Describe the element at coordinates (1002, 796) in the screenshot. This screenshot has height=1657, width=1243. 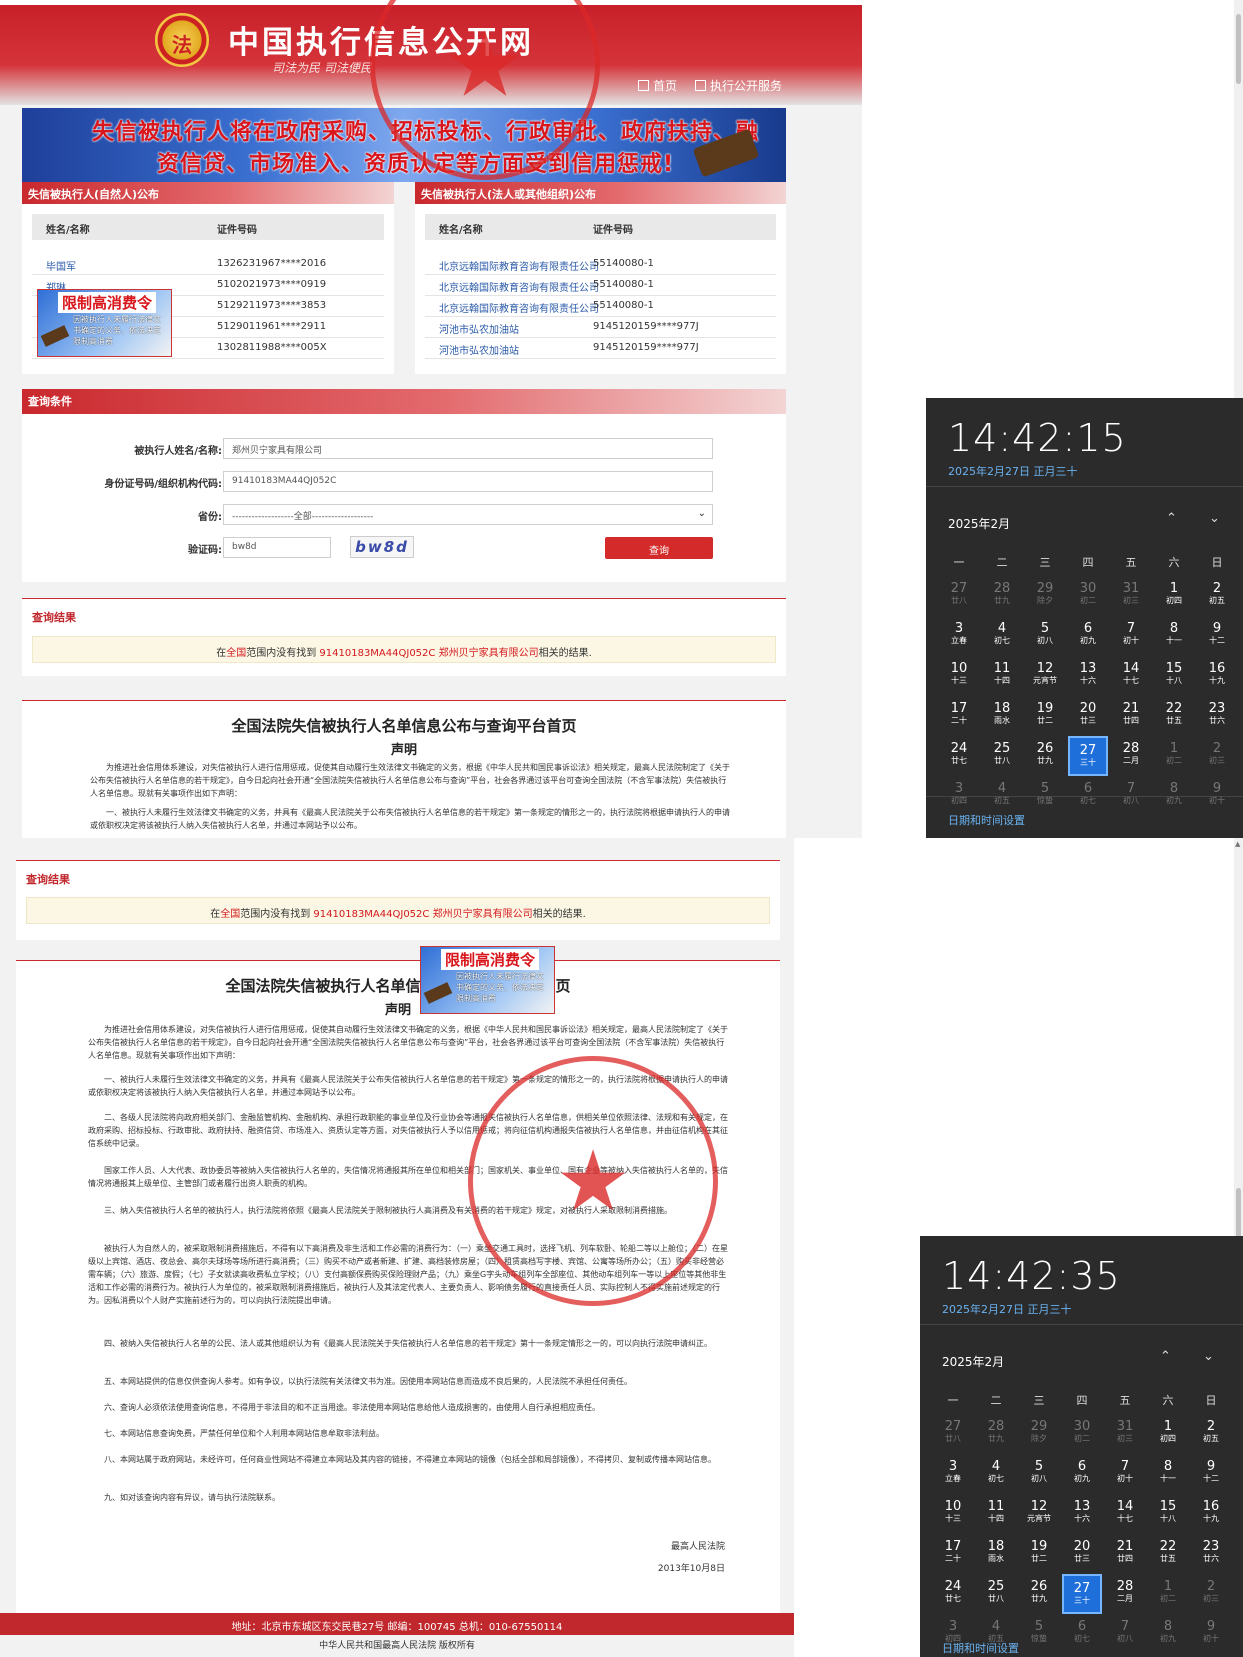
I see `calendar-day: 4 初五` at that location.